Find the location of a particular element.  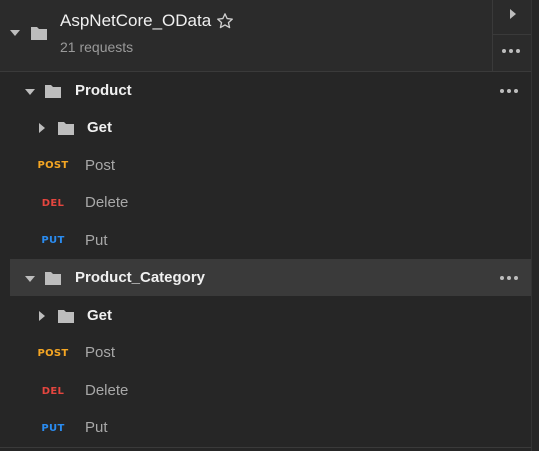

collection-header: AspNetCore_OData 21 requests is located at coordinates (246, 36).